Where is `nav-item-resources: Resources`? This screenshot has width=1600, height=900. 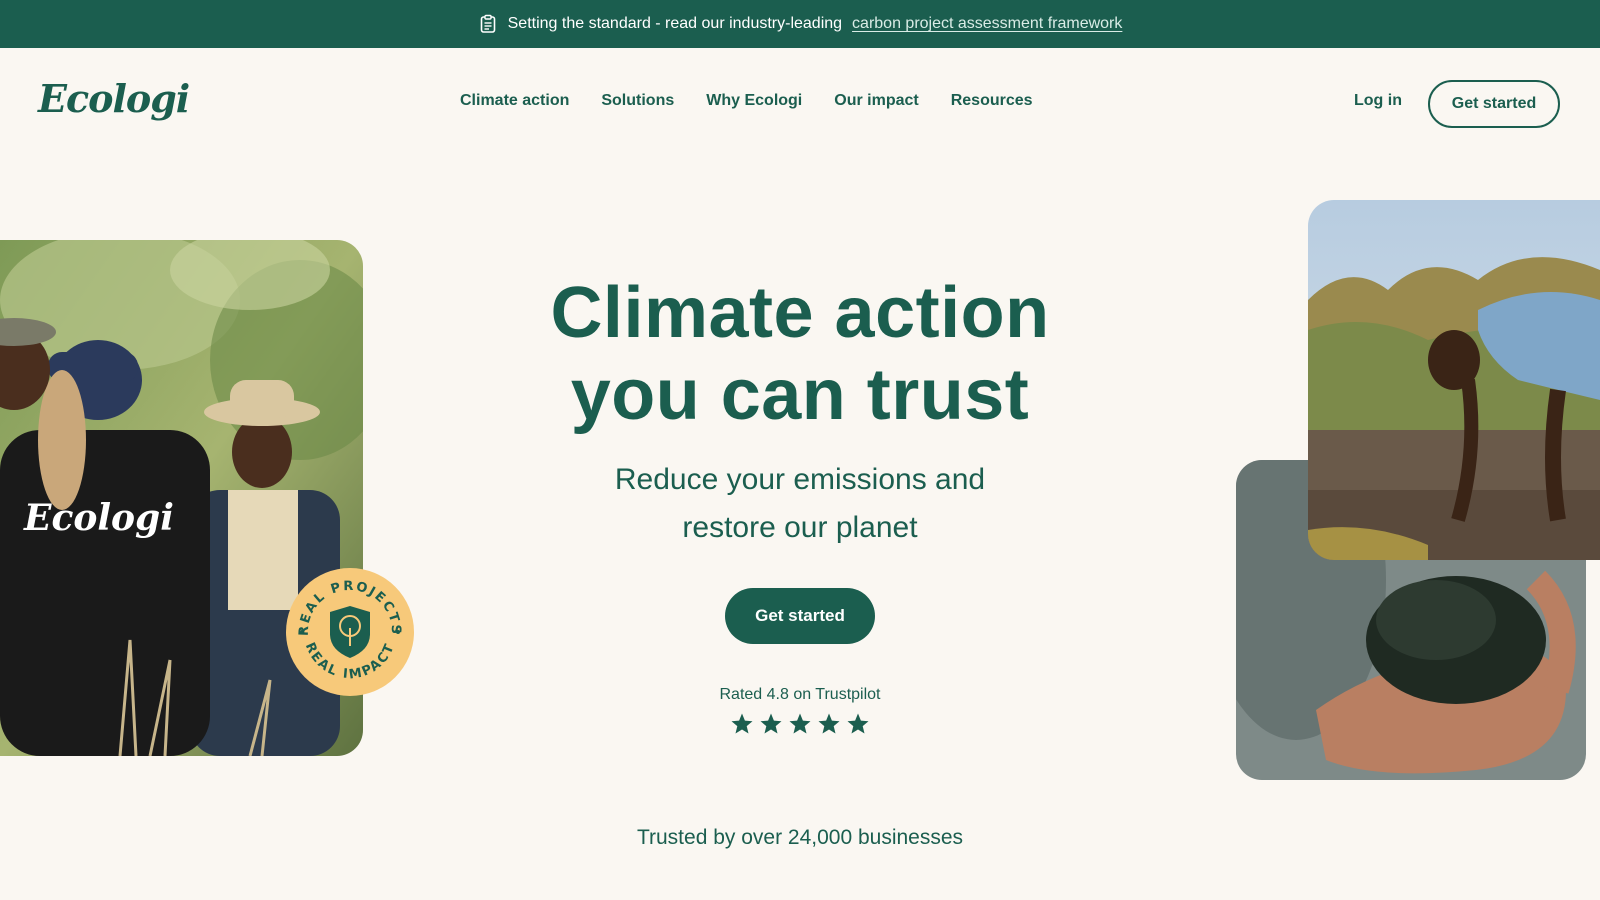
nav-item-resources: Resources is located at coordinates (992, 101).